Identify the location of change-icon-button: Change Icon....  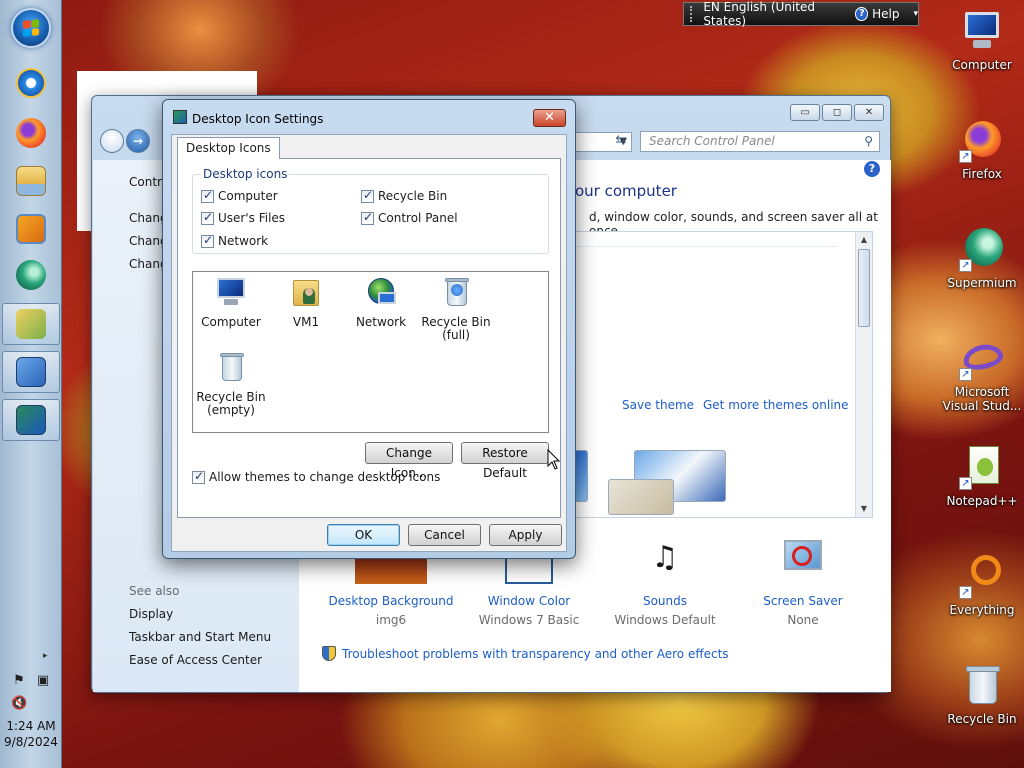
(409, 461).